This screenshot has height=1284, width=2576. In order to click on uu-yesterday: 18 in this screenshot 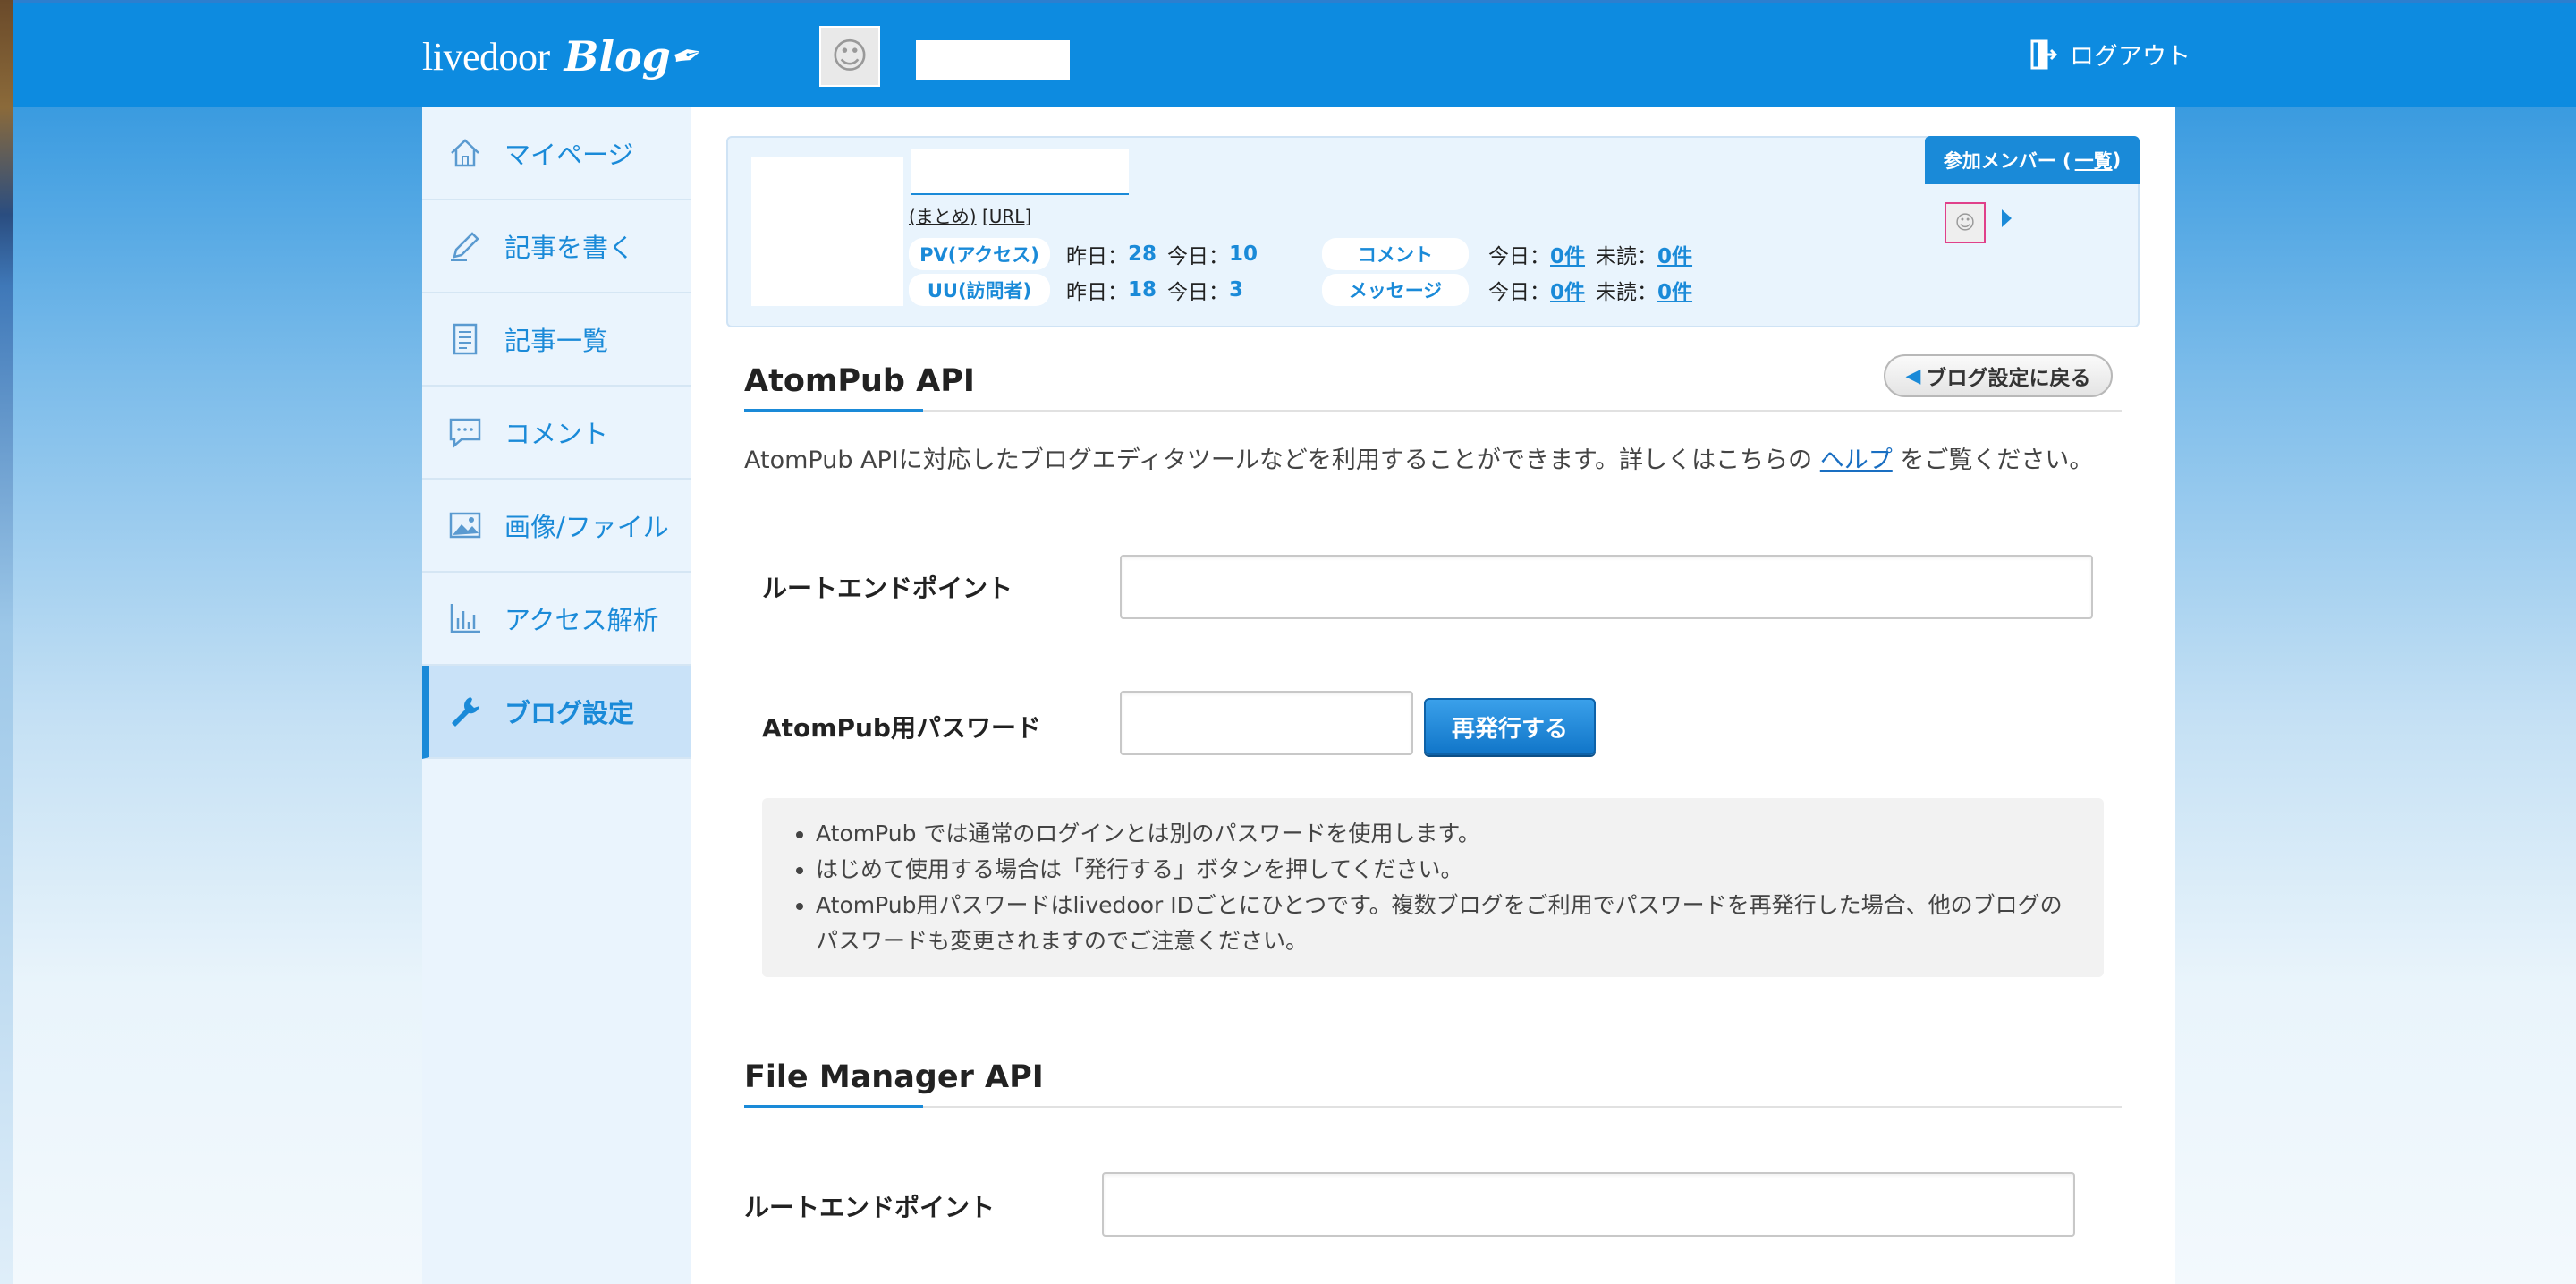, I will do `click(1142, 290)`.